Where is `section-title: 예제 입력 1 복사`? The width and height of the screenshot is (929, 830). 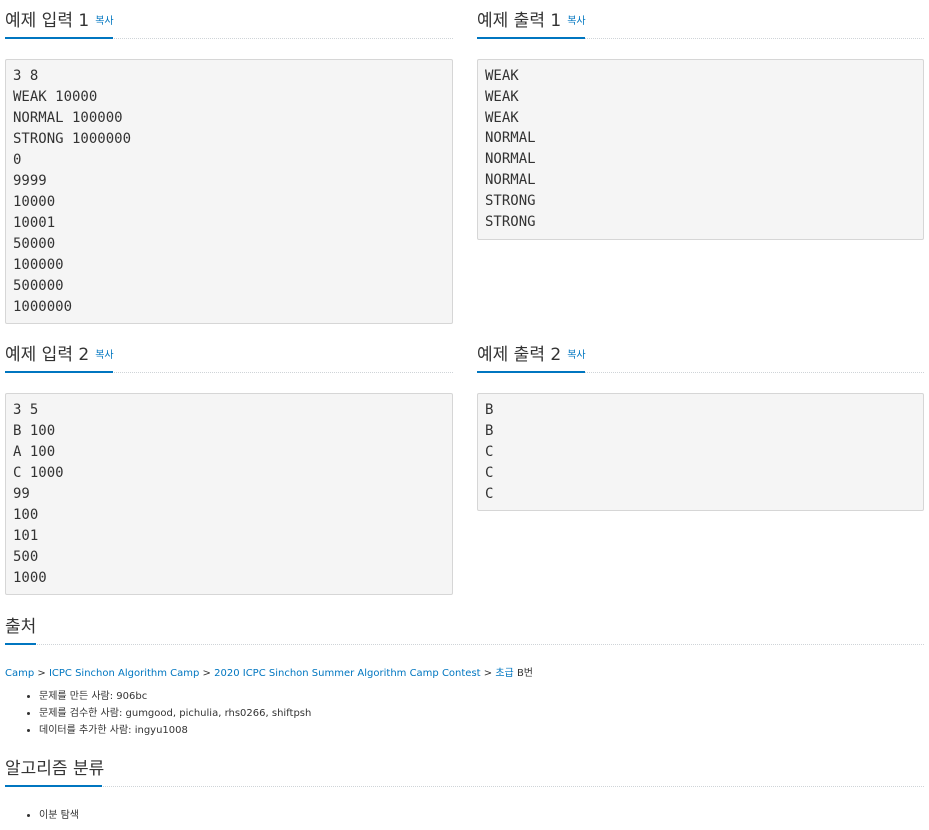 section-title: 예제 입력 1 복사 is located at coordinates (59, 18).